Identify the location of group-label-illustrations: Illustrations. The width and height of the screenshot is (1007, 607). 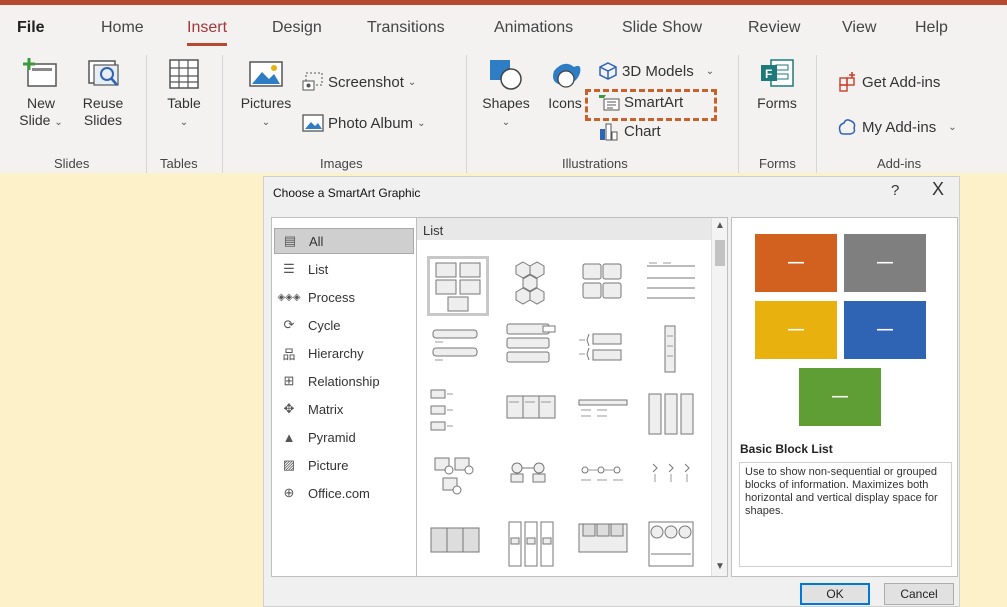
(595, 163).